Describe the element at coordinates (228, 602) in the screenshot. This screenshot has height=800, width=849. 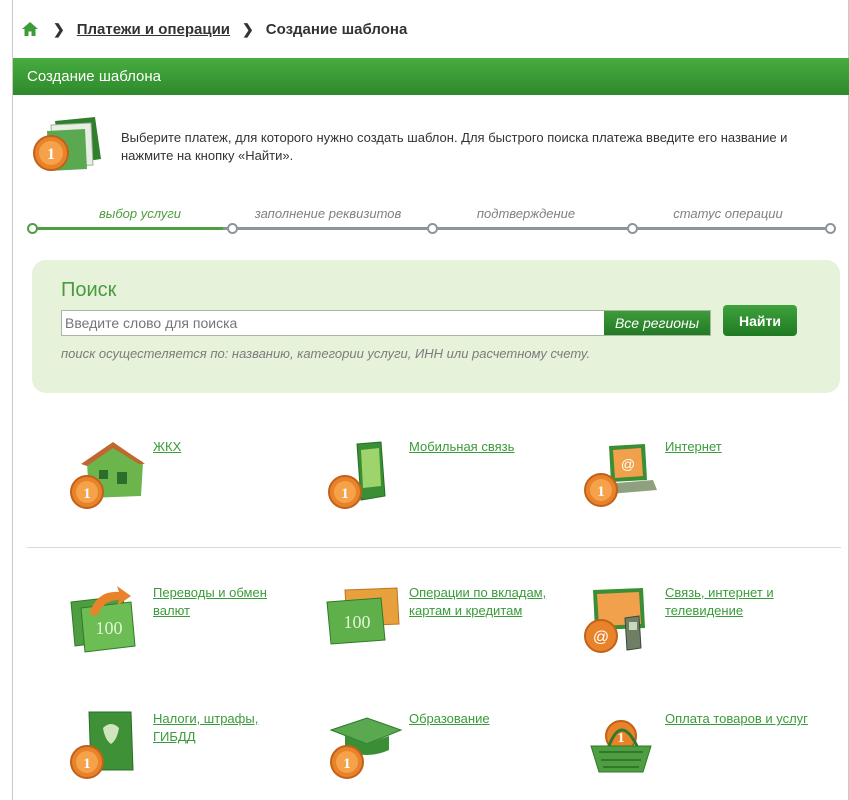
I see `category-label: Переводы и обмен валют` at that location.